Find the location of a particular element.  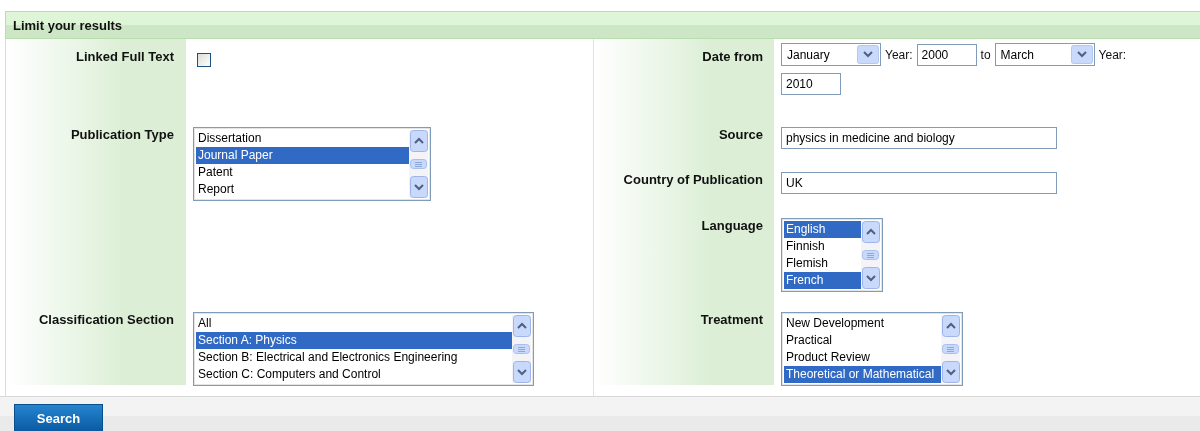

field-label: Linked Full Text is located at coordinates (125, 56).